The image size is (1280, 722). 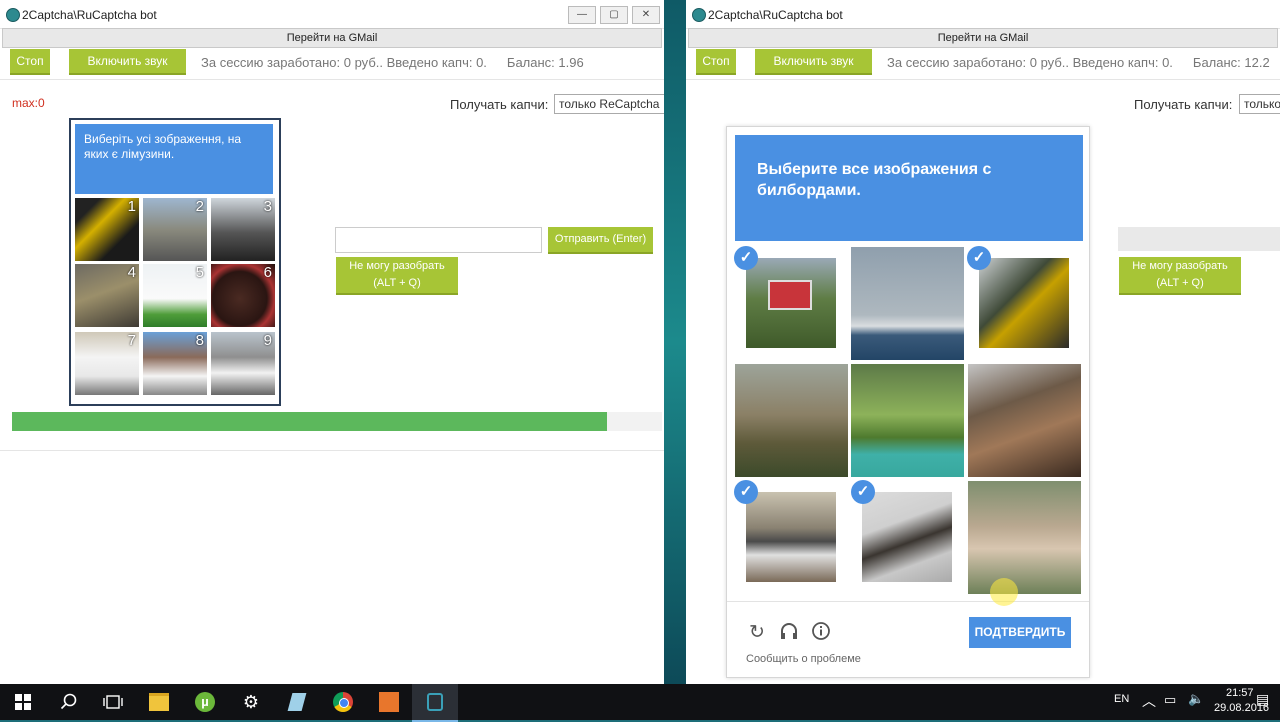 I want to click on receive-select: только, so click(x=1259, y=104).